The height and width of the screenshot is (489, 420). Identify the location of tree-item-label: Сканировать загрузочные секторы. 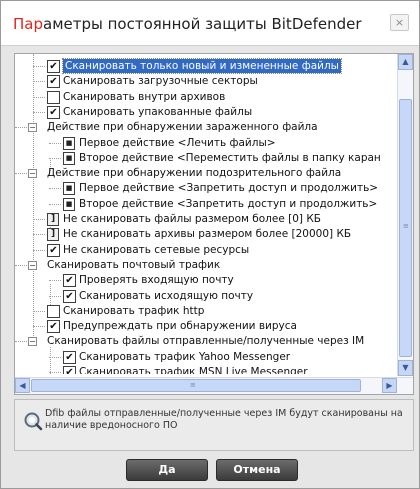
(160, 81).